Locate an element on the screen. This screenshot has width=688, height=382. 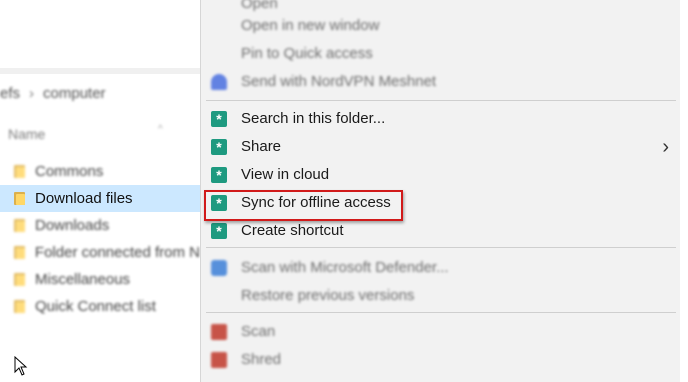
file-row-selected: Download files is located at coordinates (100, 198).